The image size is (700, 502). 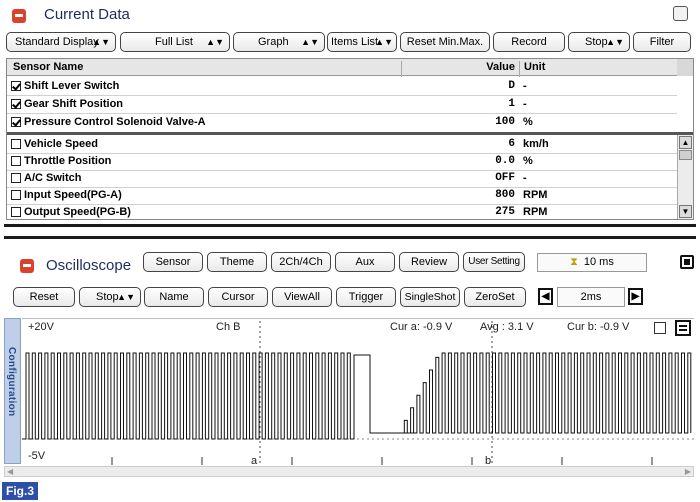 I want to click on sensor-unit: km/h, so click(x=536, y=144).